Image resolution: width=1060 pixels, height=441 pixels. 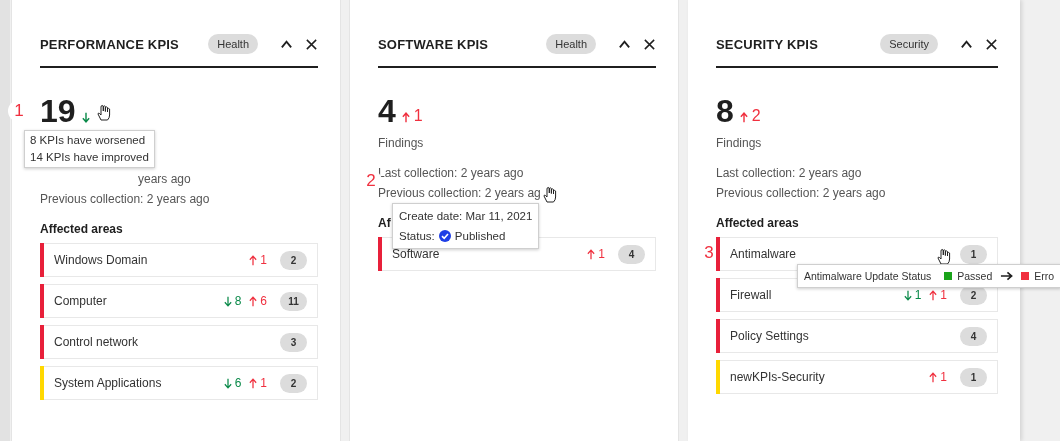 I want to click on tooltip-text: 8 KPIs have worsened, so click(x=88, y=140).